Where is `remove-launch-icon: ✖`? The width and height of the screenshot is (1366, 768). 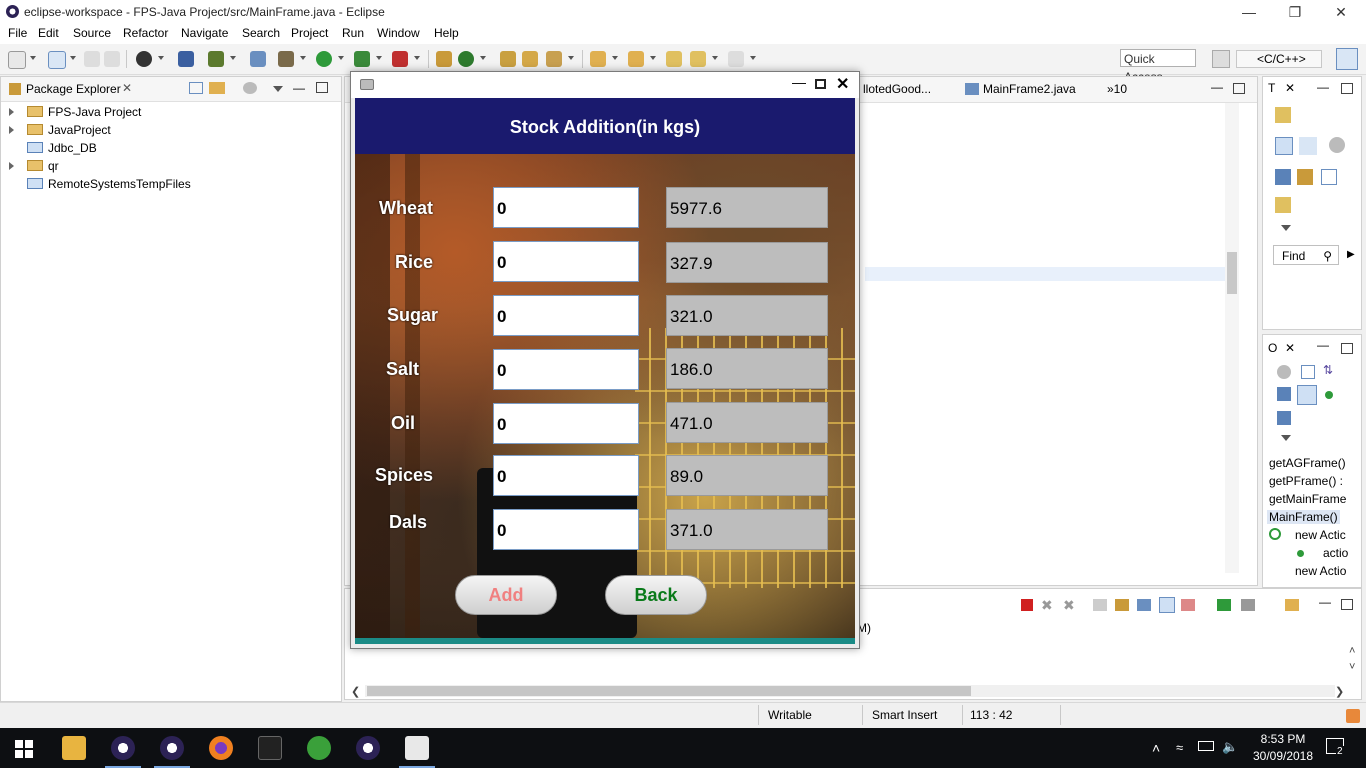
remove-launch-icon: ✖ is located at coordinates (1047, 605).